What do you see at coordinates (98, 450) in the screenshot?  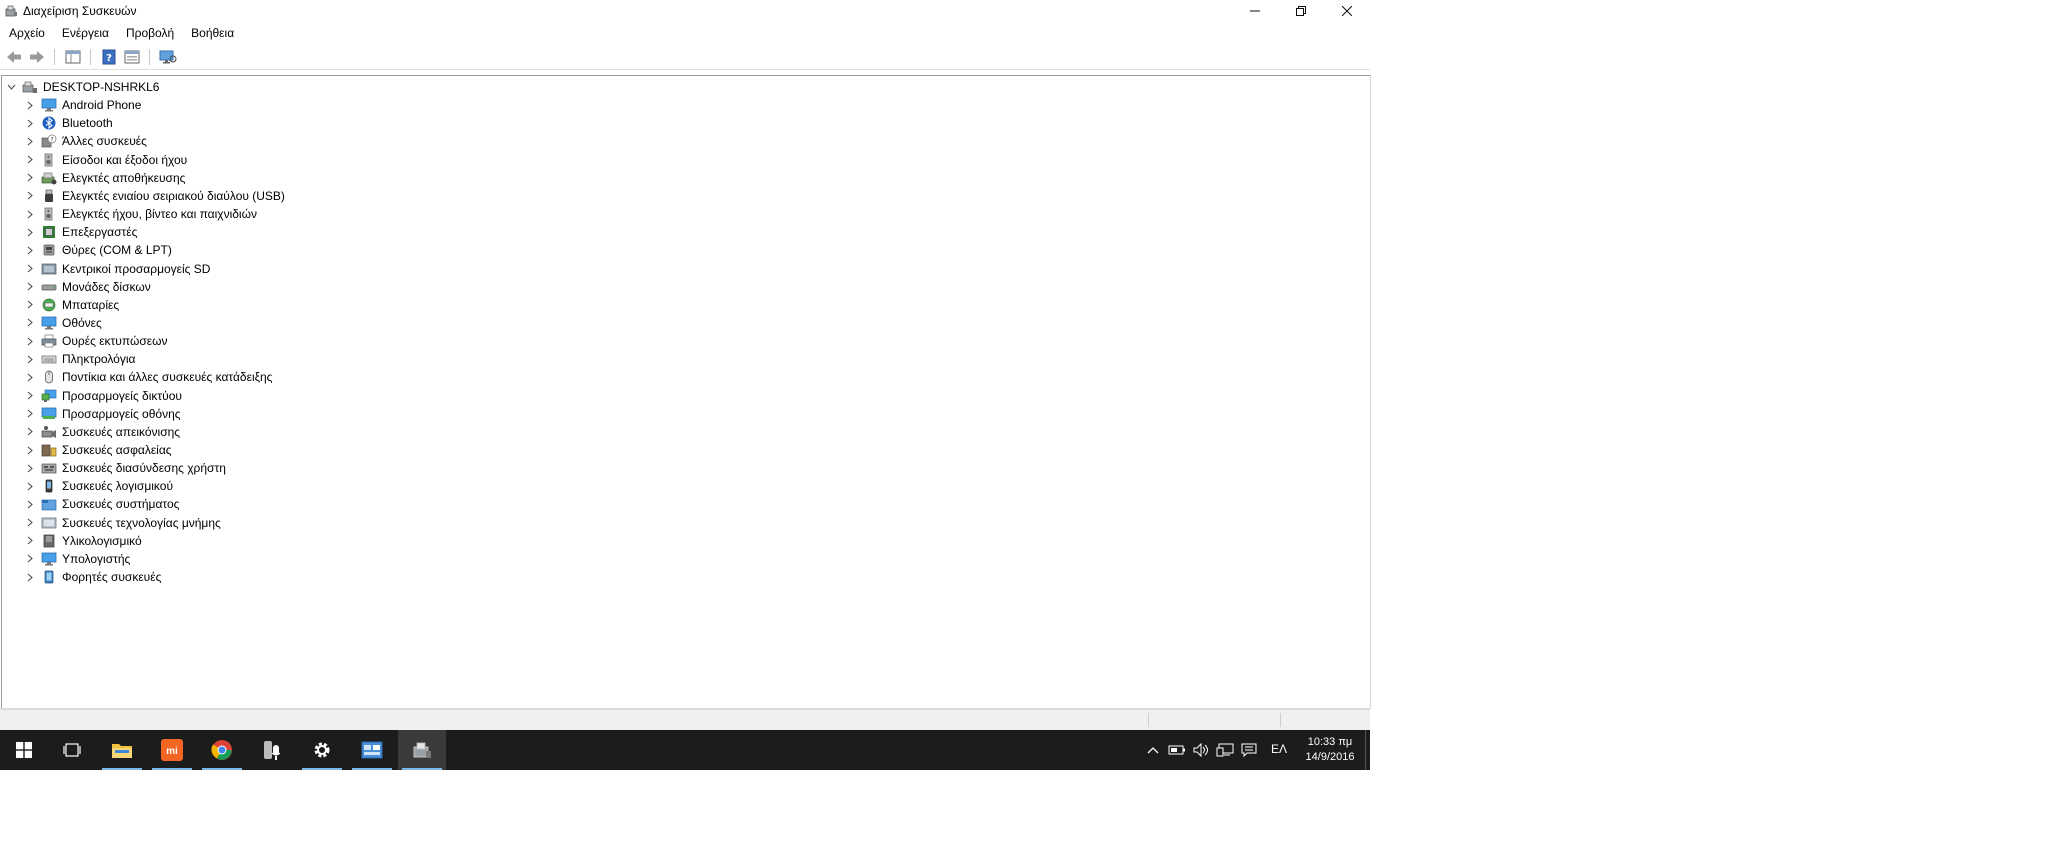 I see `tree-item: Συσκευές ασφαλείας` at bounding box center [98, 450].